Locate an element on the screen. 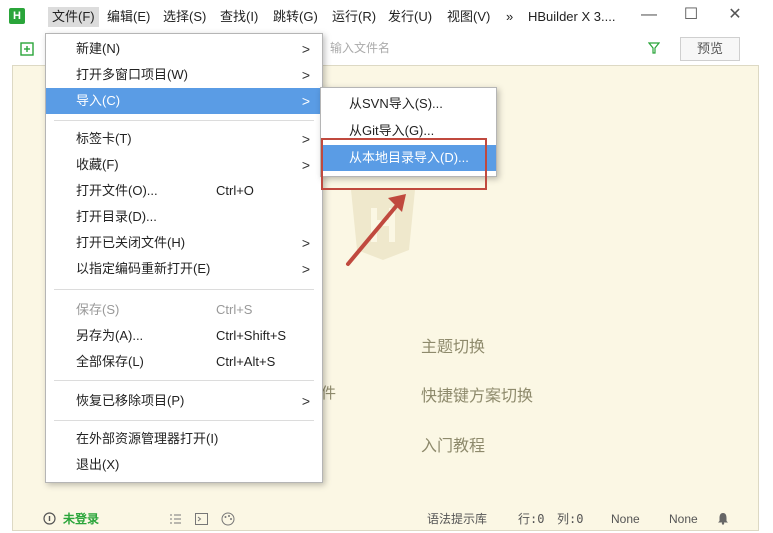 This screenshot has height=533, width=773. menu-item-reopen-closed: 打开已关闭文件(H) > is located at coordinates (184, 243).